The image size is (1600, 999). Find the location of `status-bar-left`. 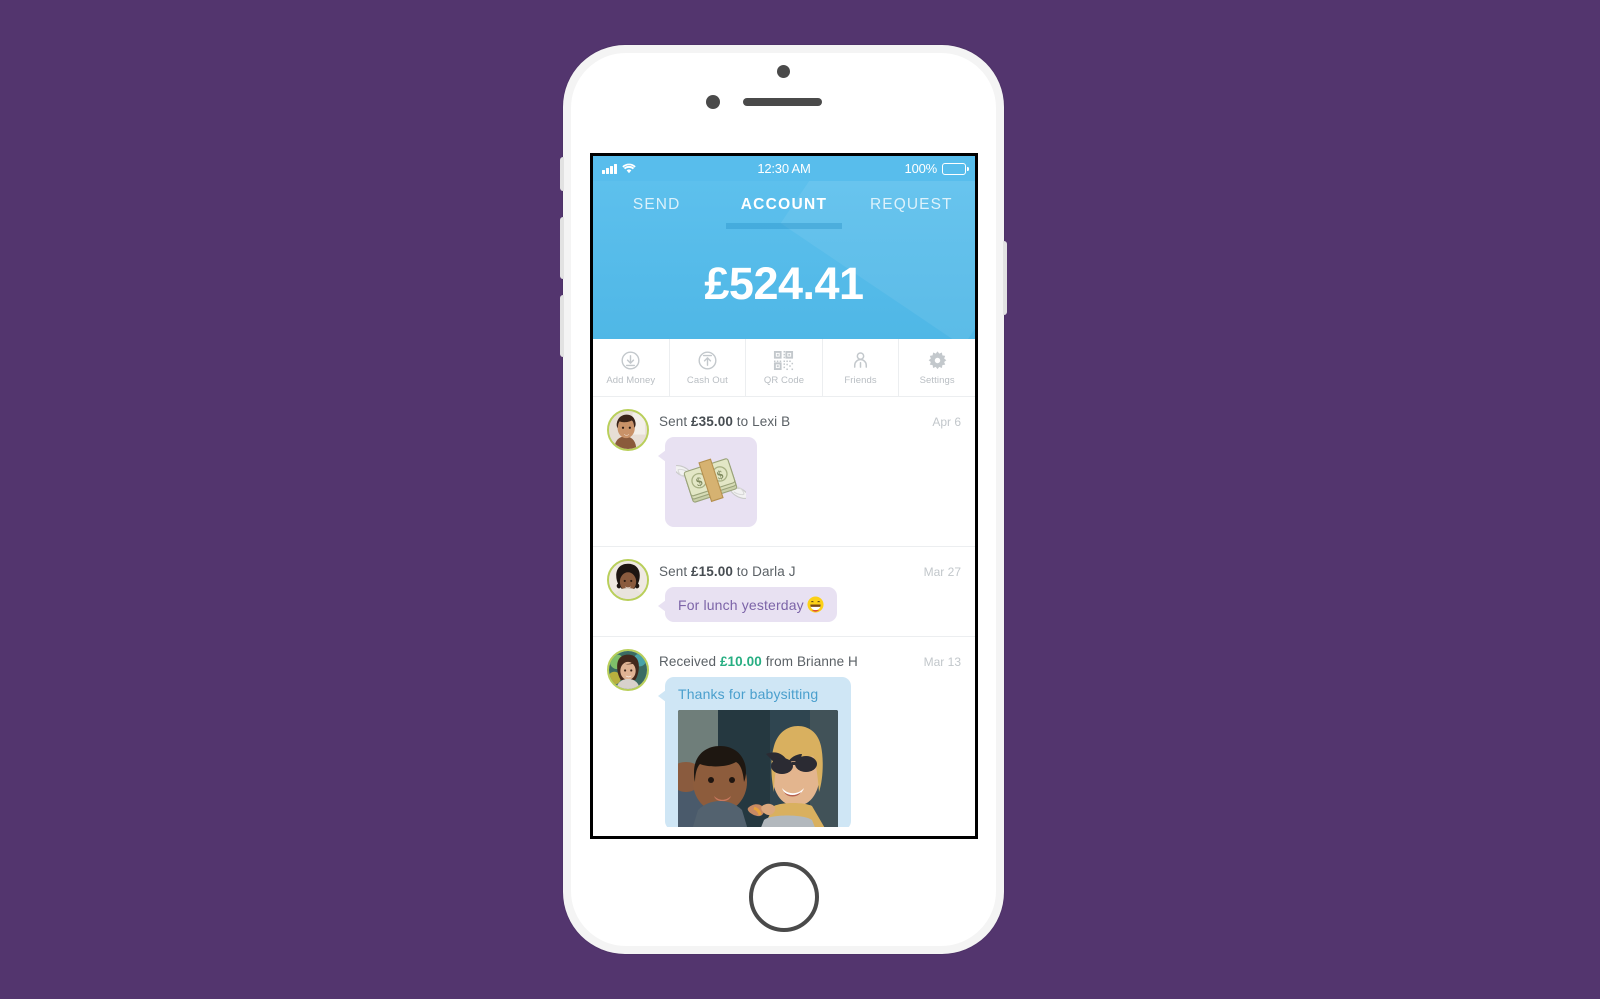

status-bar-left is located at coordinates (619, 168).